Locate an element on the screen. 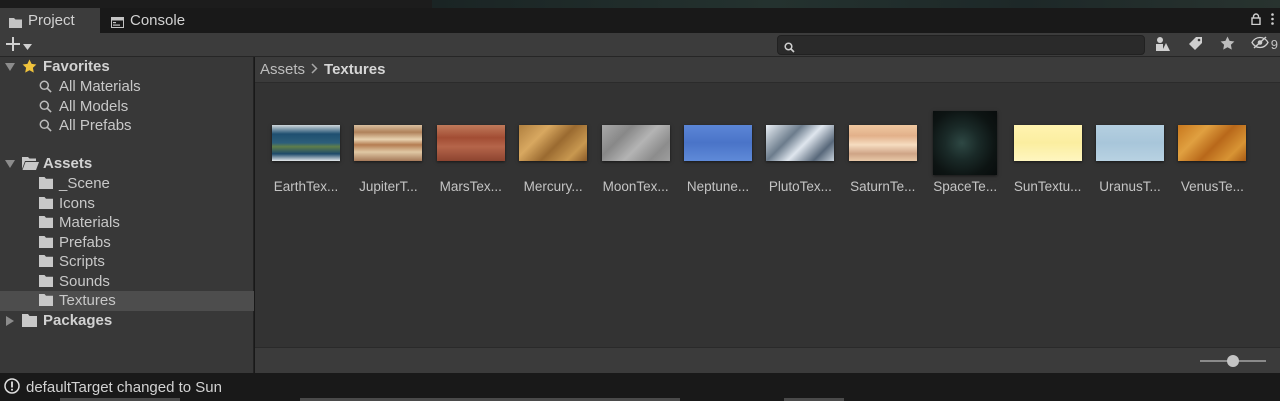 This screenshot has width=1280, height=401. tag-icon is located at coordinates (1195, 45).